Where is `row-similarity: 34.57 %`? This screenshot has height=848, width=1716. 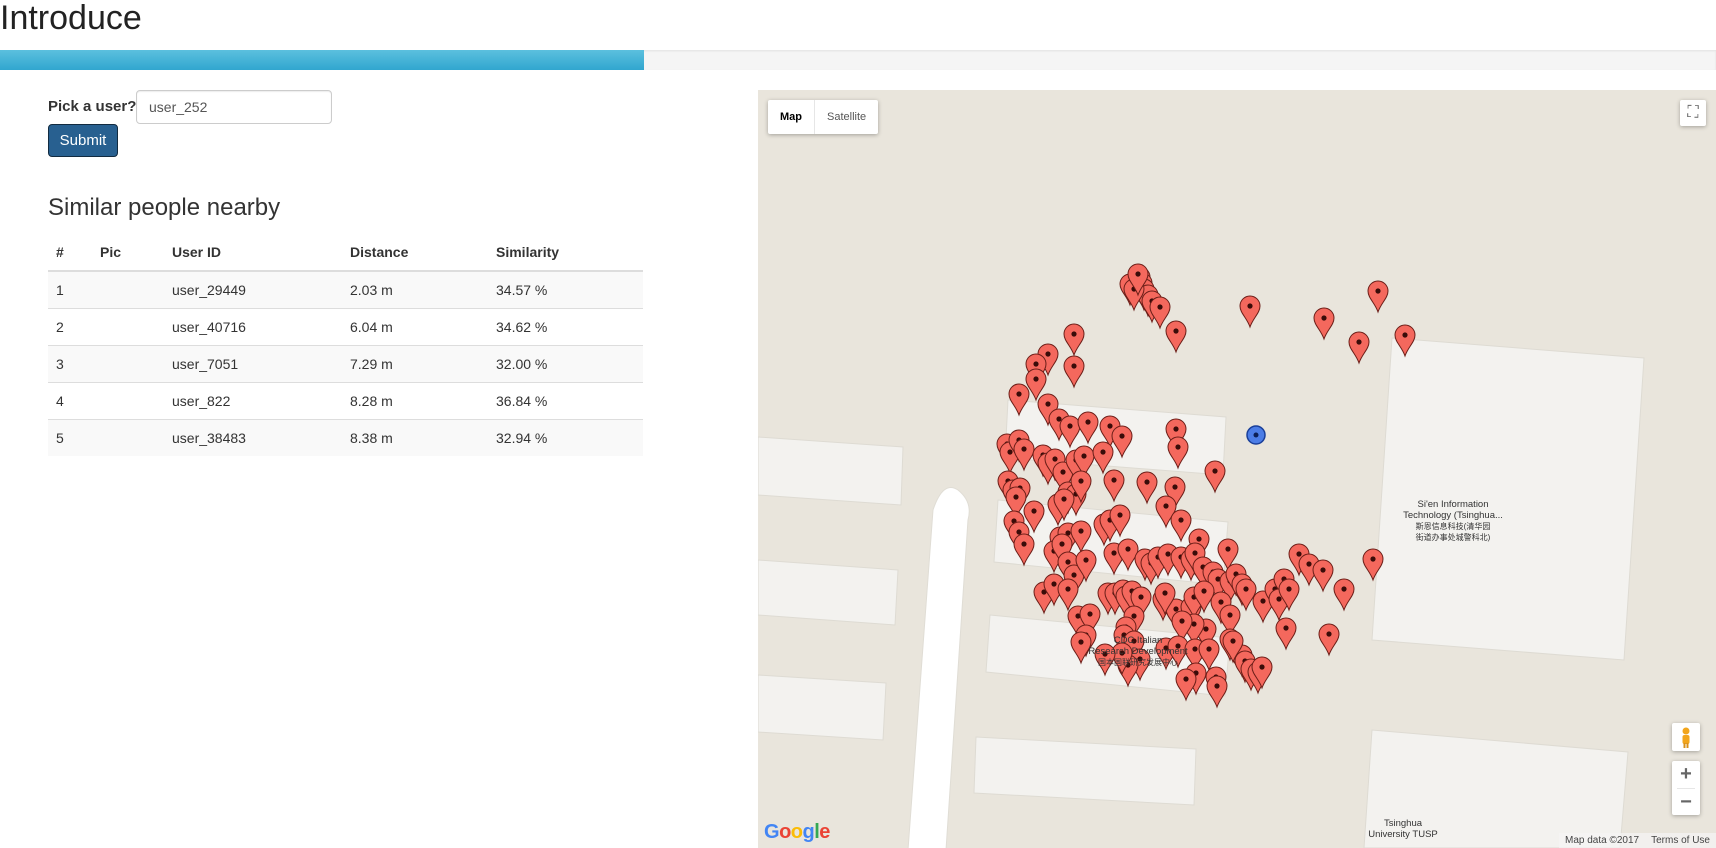
row-similarity: 34.57 % is located at coordinates (565, 289).